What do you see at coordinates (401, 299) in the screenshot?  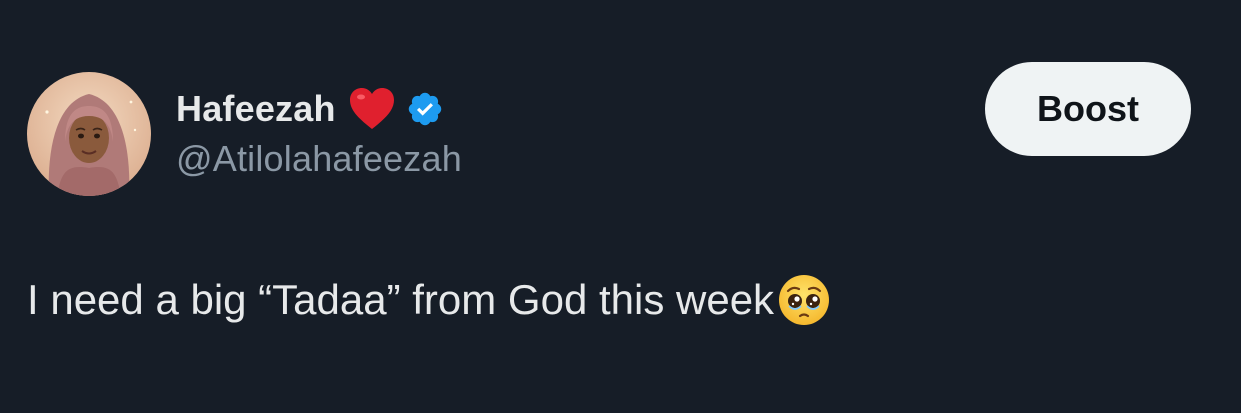 I see `tweet-text-content: I need a big “Tadaa” from God this week` at bounding box center [401, 299].